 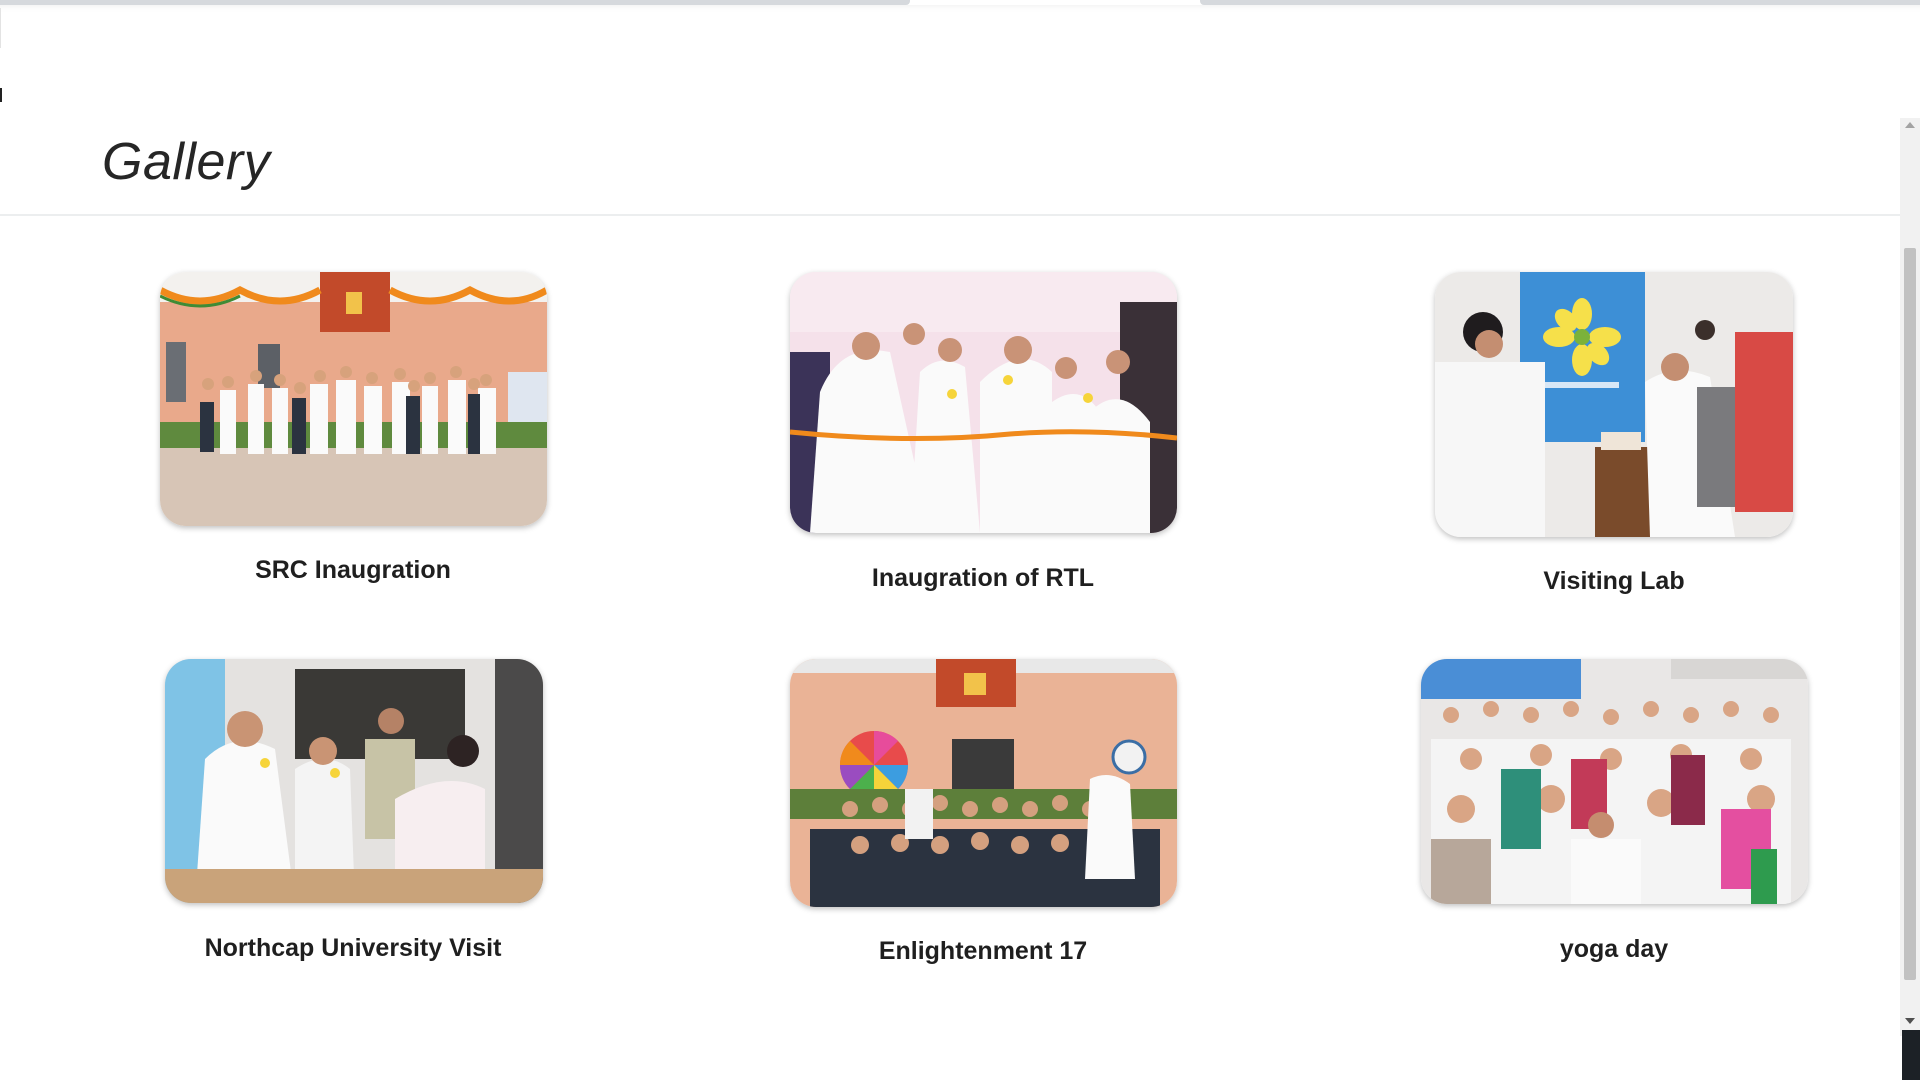 What do you see at coordinates (353, 948) in the screenshot?
I see `gallery-caption: Northcap University Visit` at bounding box center [353, 948].